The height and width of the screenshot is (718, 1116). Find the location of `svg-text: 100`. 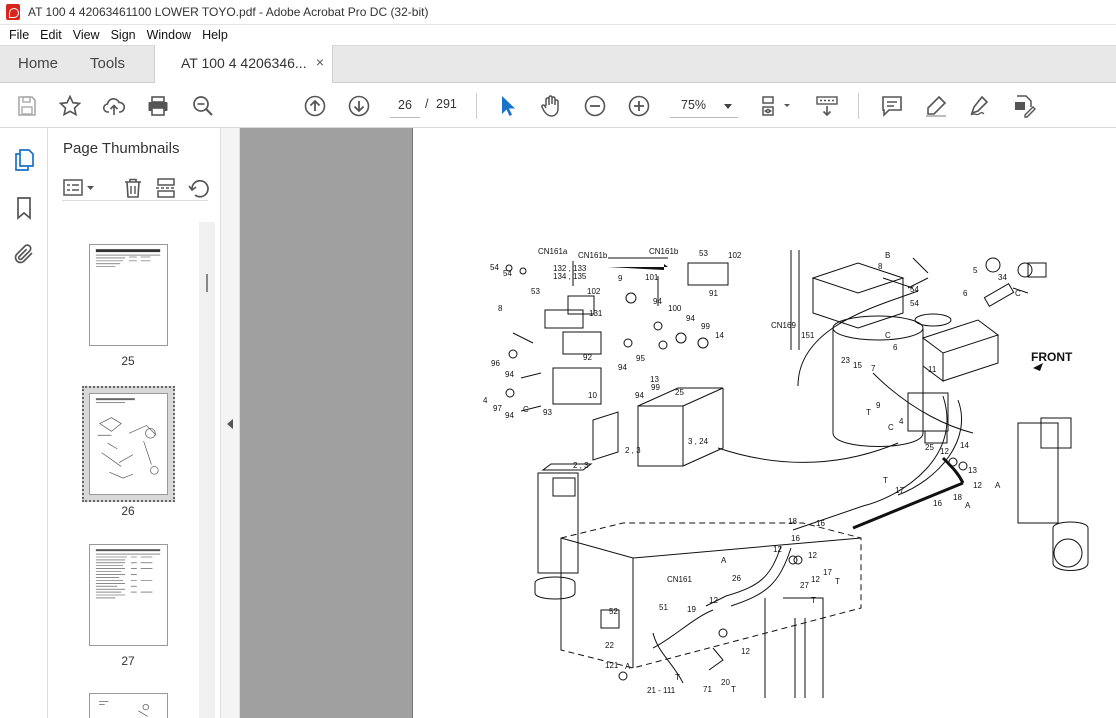

svg-text: 100 is located at coordinates (675, 308).